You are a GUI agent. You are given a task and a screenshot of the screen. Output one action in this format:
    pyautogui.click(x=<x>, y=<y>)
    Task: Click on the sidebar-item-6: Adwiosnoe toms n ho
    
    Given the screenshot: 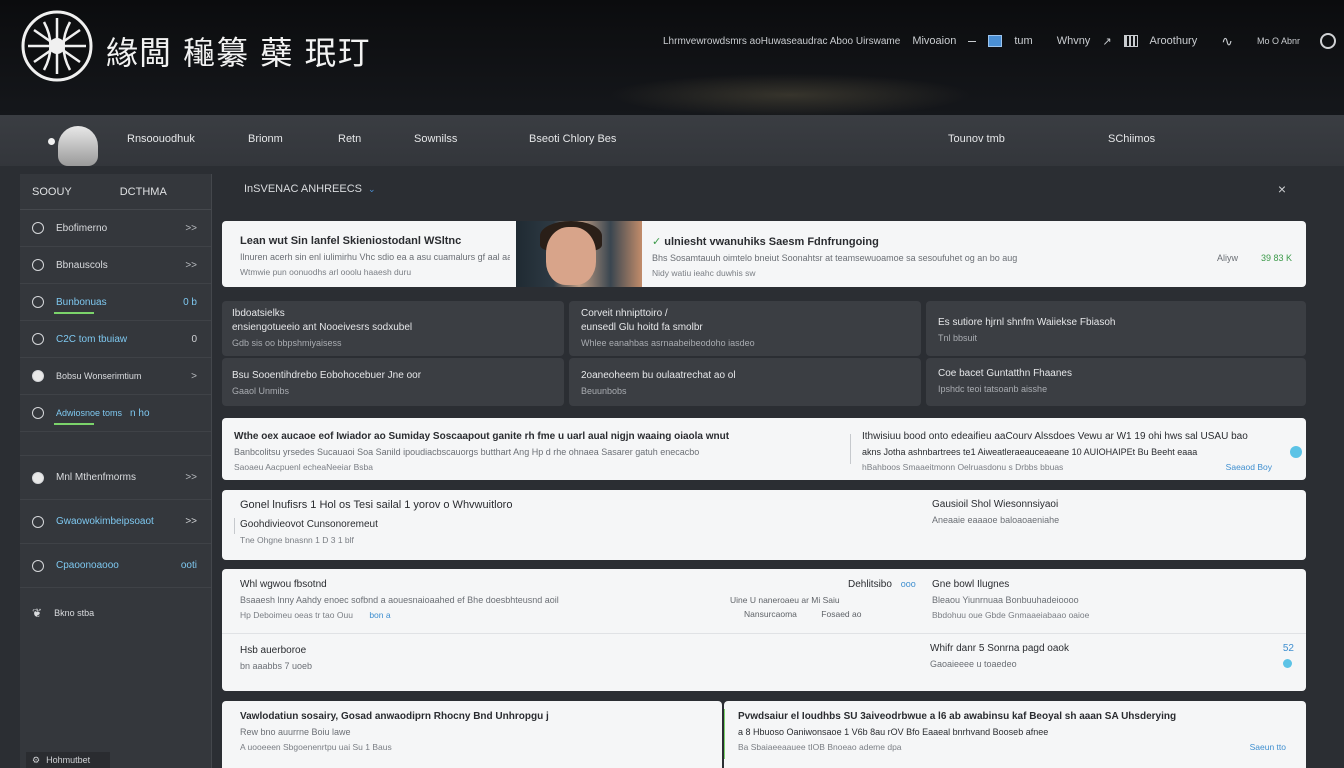 What is the action you would take?
    pyautogui.click(x=115, y=413)
    